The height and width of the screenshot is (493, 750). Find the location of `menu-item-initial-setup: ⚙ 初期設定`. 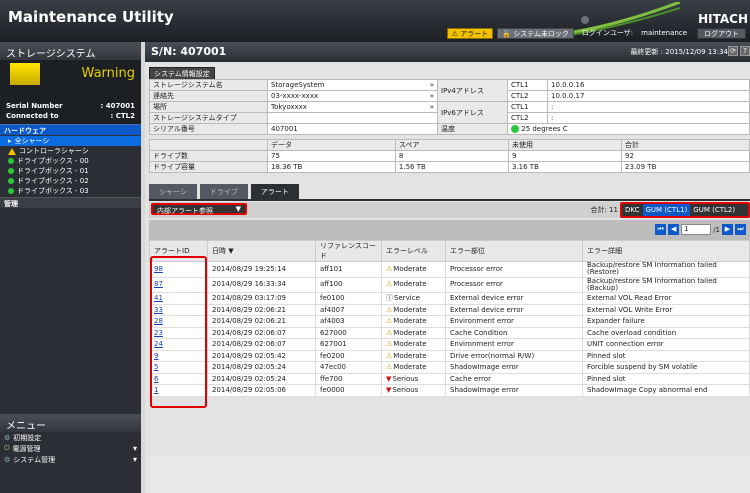

menu-item-initial-setup: ⚙ 初期設定 is located at coordinates (70, 437).